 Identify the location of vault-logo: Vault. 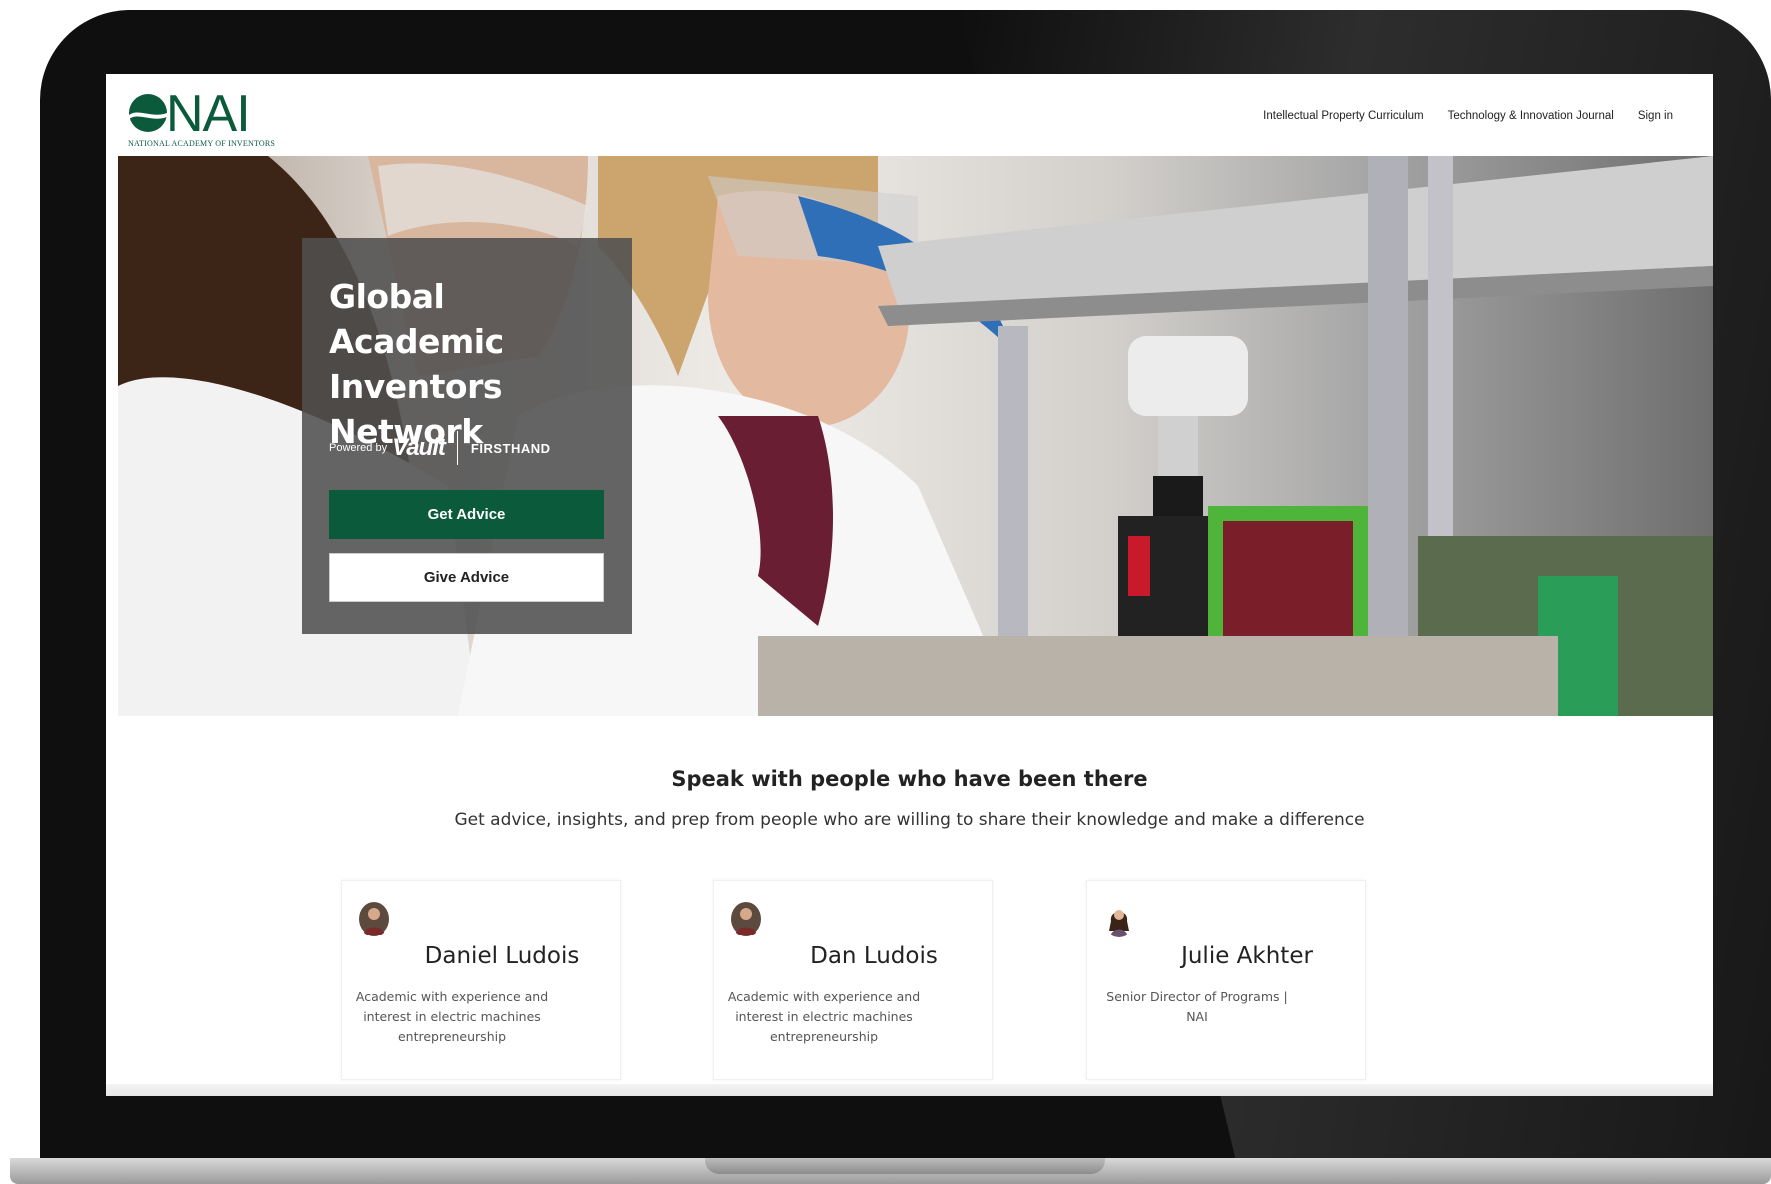
(419, 447).